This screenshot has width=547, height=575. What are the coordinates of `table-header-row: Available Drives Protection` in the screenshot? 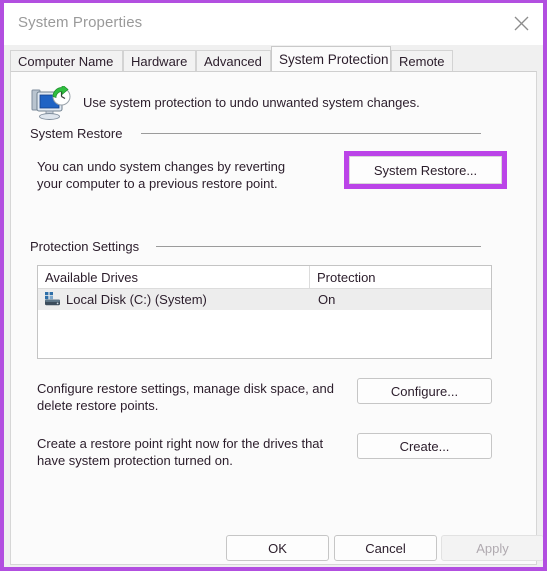 It's located at (264, 277).